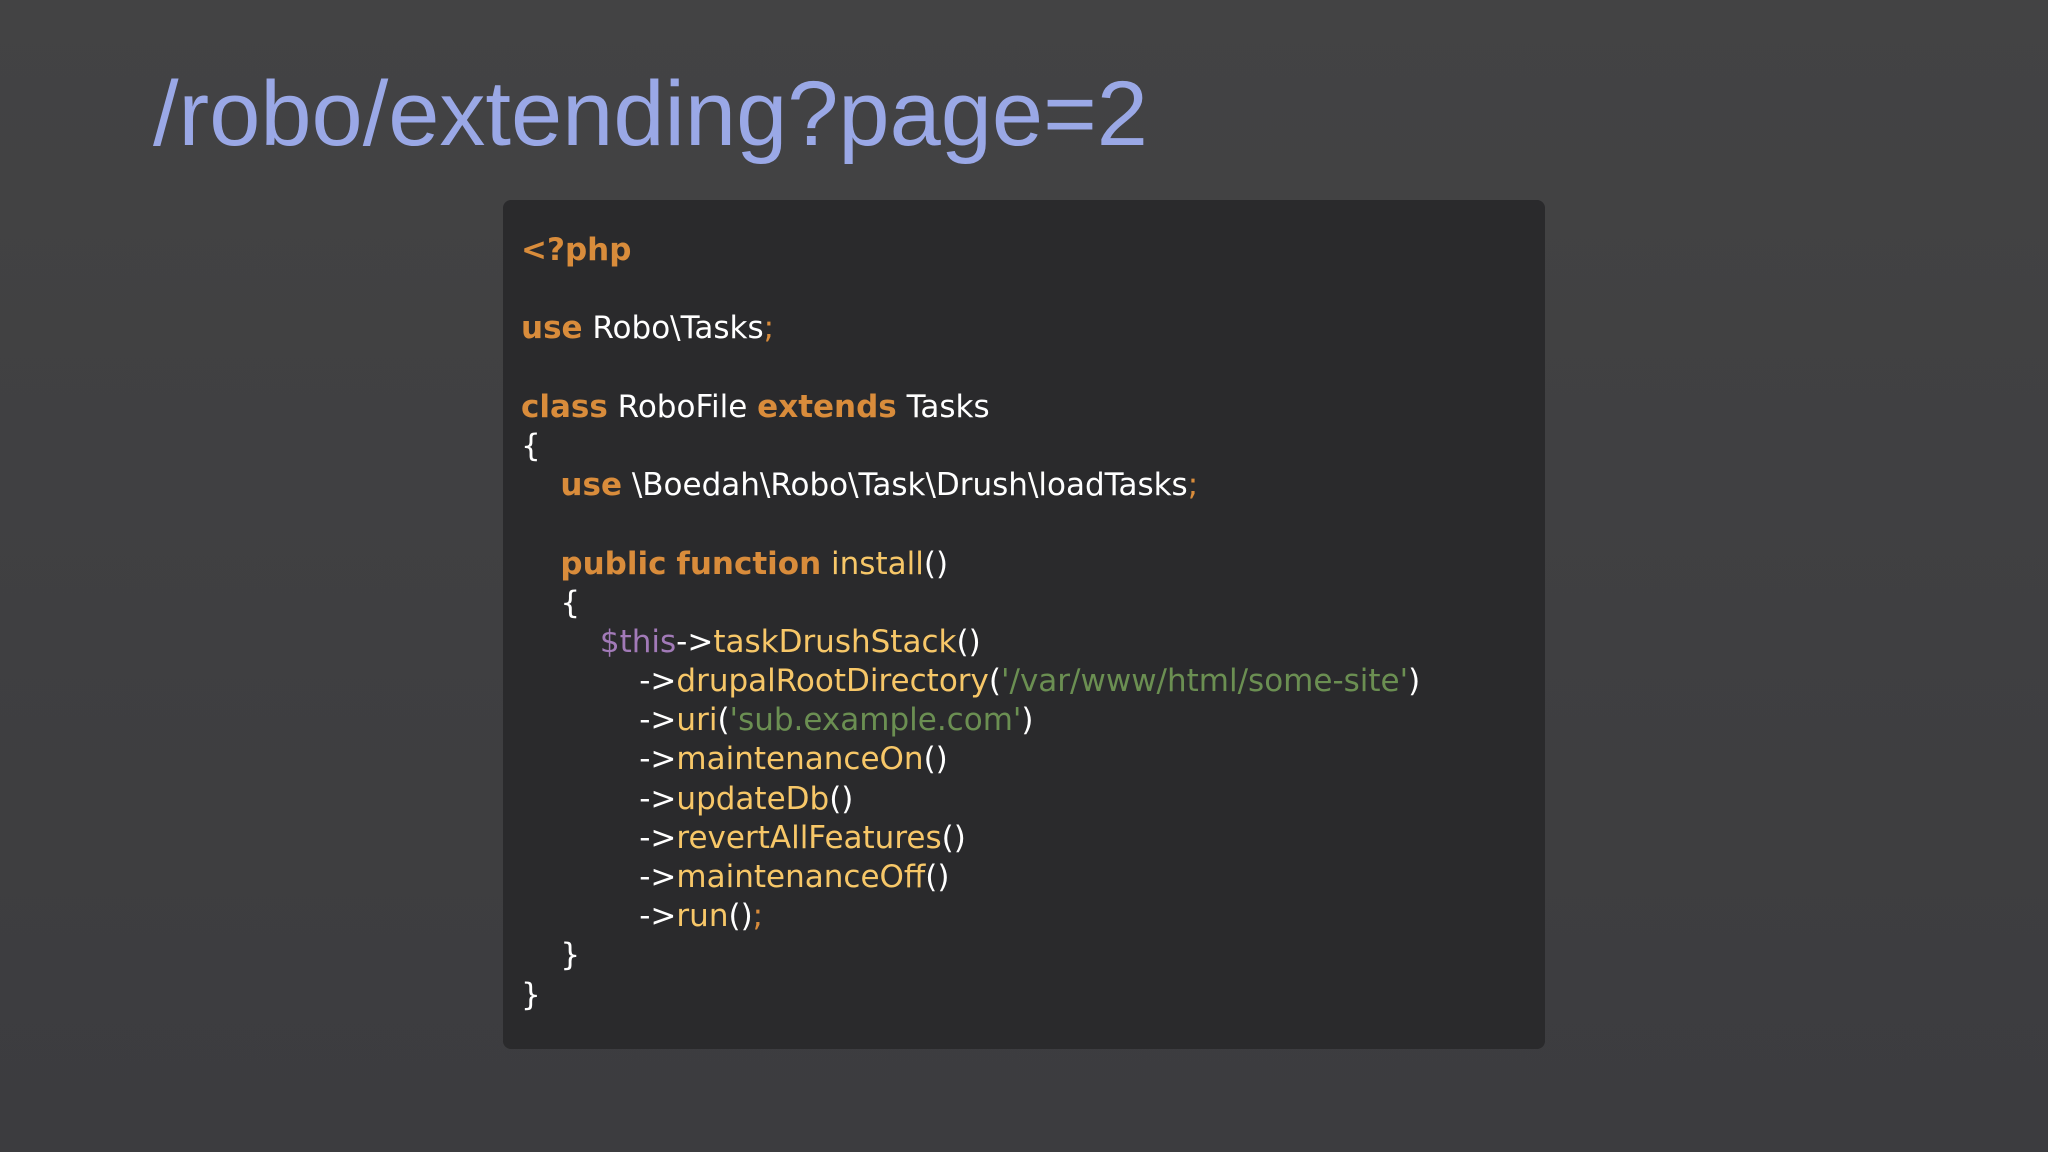 Image resolution: width=2048 pixels, height=1152 pixels. Describe the element at coordinates (970, 838) in the screenshot. I see `code-line: ->revertAllFeatures()` at that location.